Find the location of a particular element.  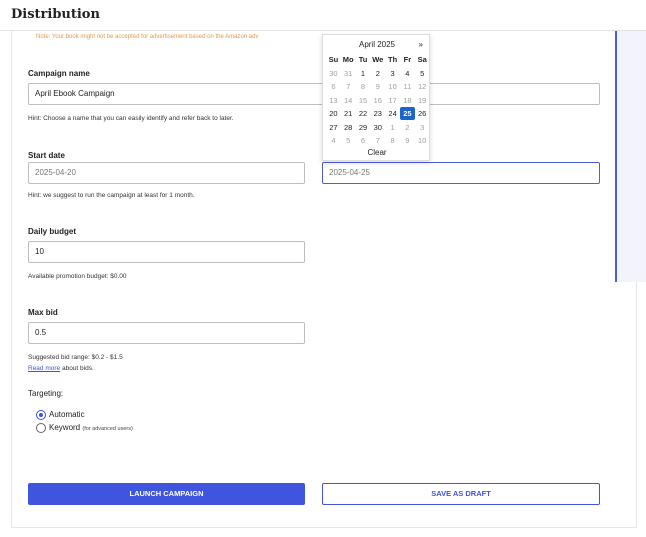

start-date-input: 2025-04-20 is located at coordinates (166, 173).